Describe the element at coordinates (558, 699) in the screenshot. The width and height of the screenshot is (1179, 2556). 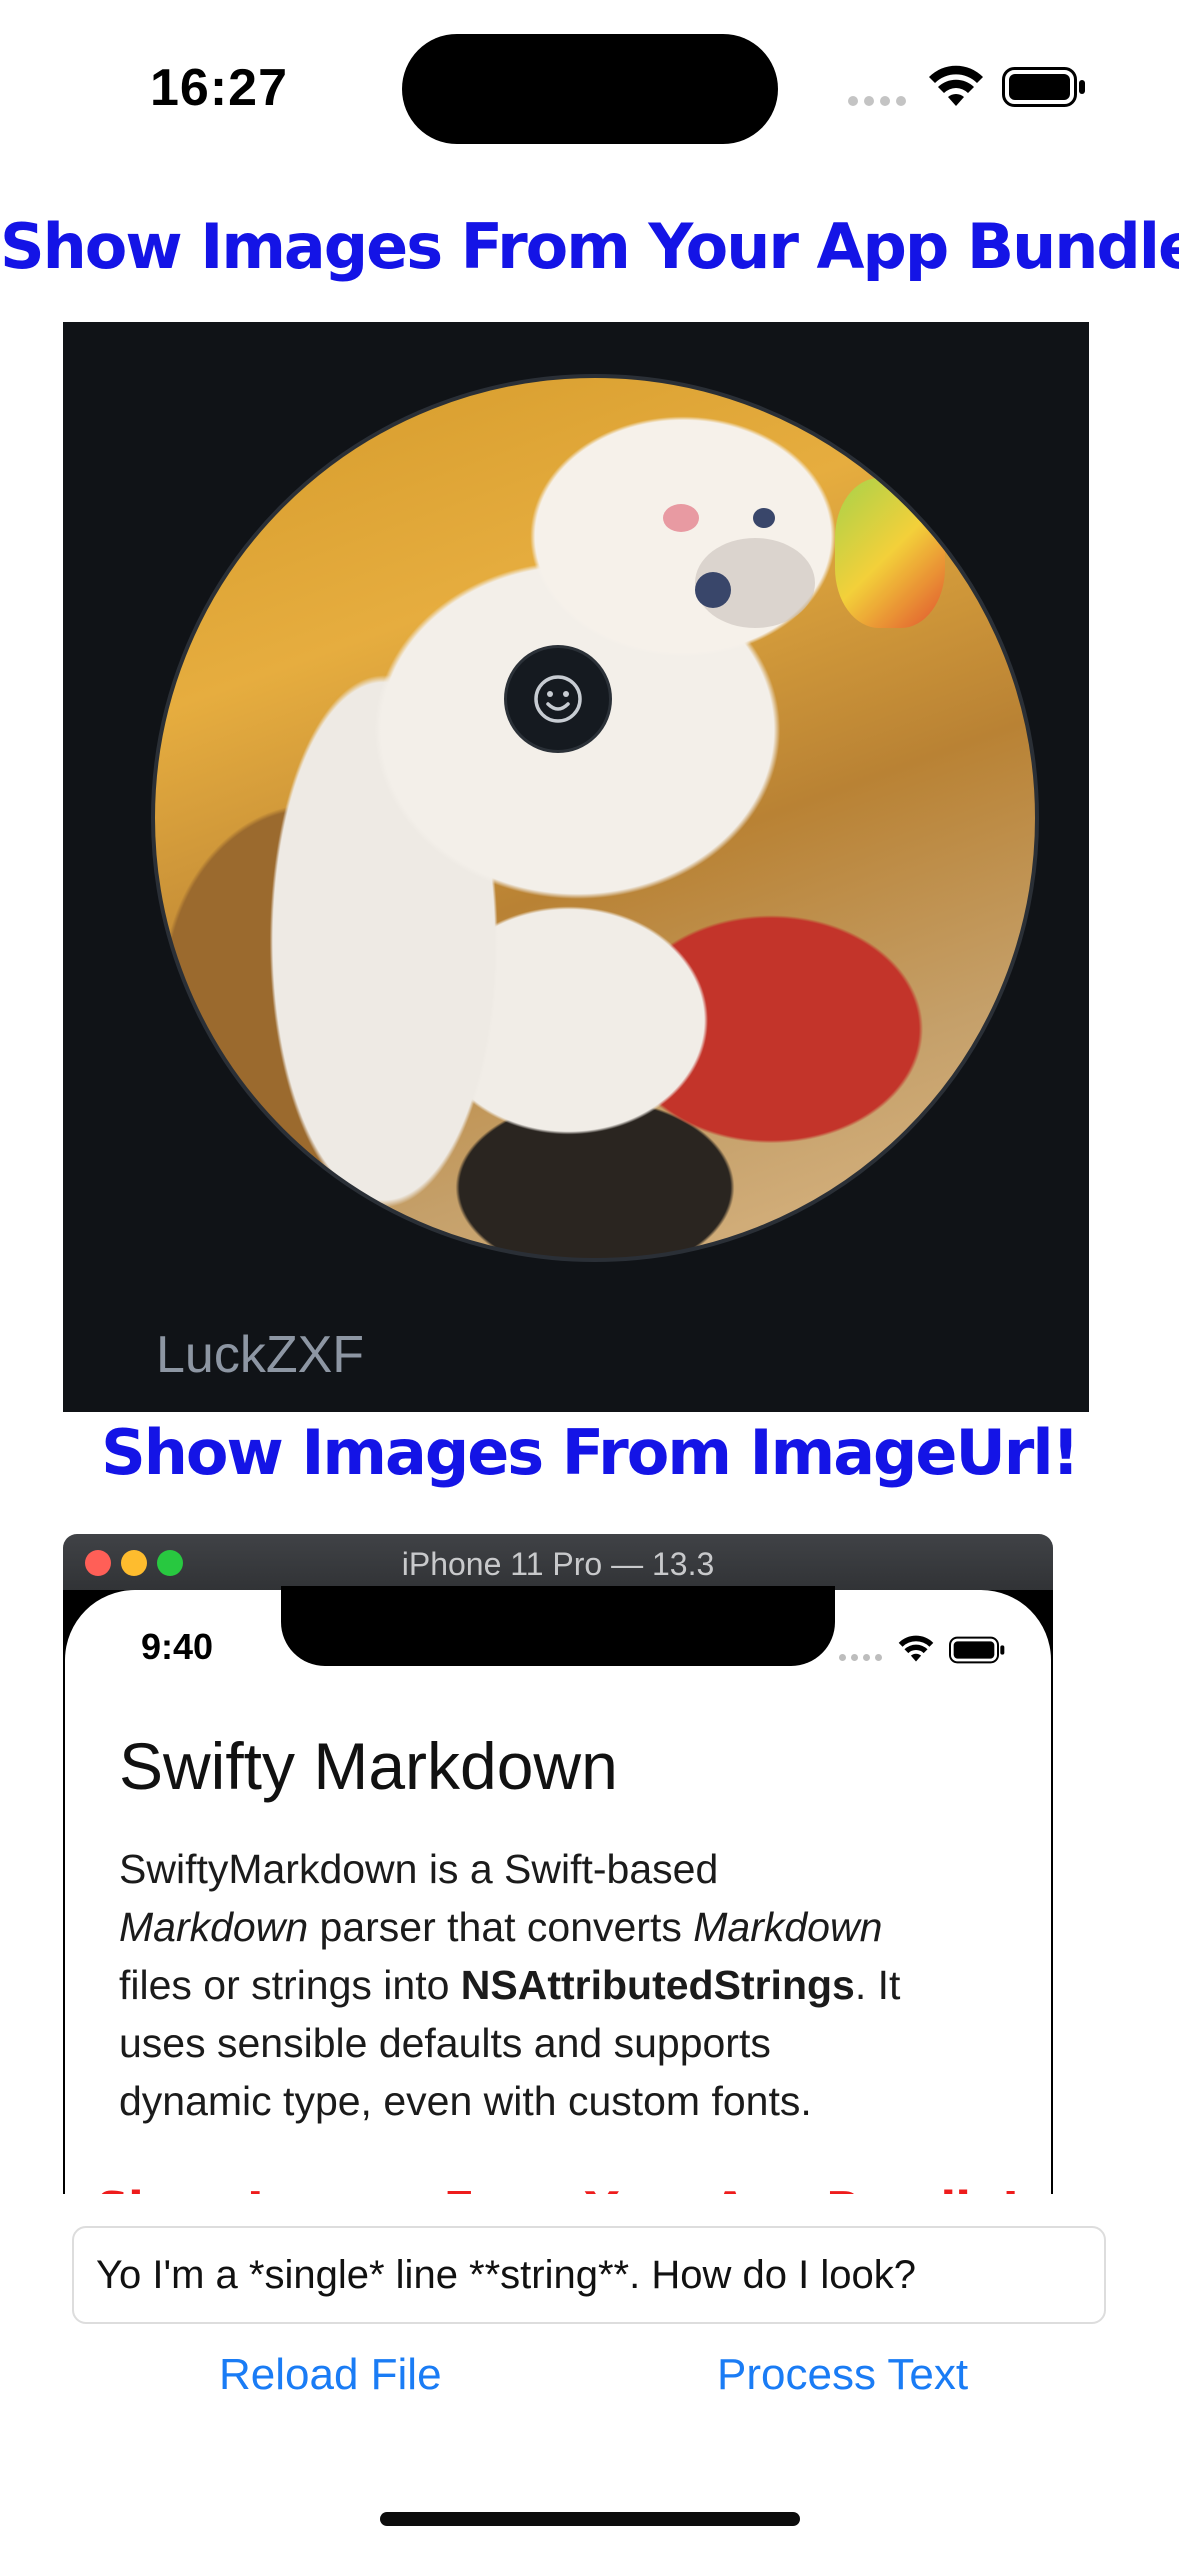
I see `smiley-icon` at that location.